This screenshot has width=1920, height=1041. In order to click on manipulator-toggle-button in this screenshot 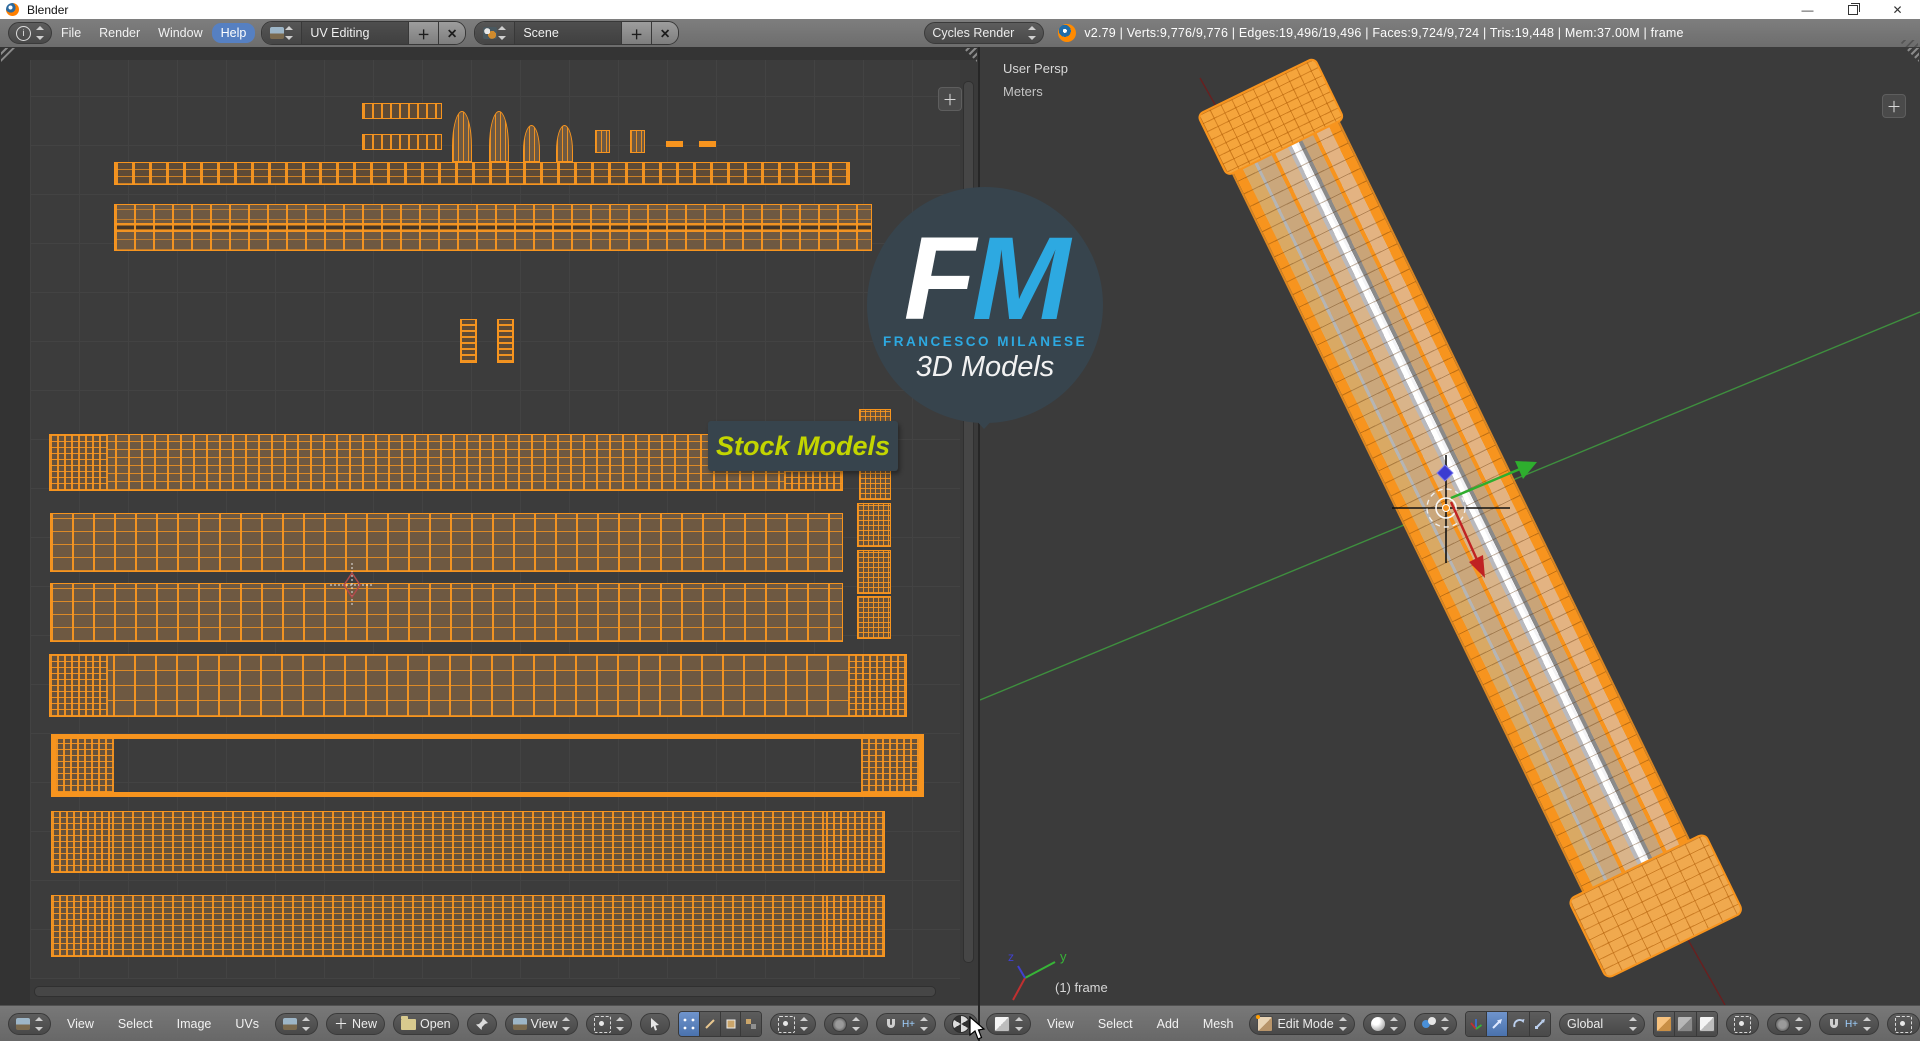, I will do `click(1476, 1024)`.